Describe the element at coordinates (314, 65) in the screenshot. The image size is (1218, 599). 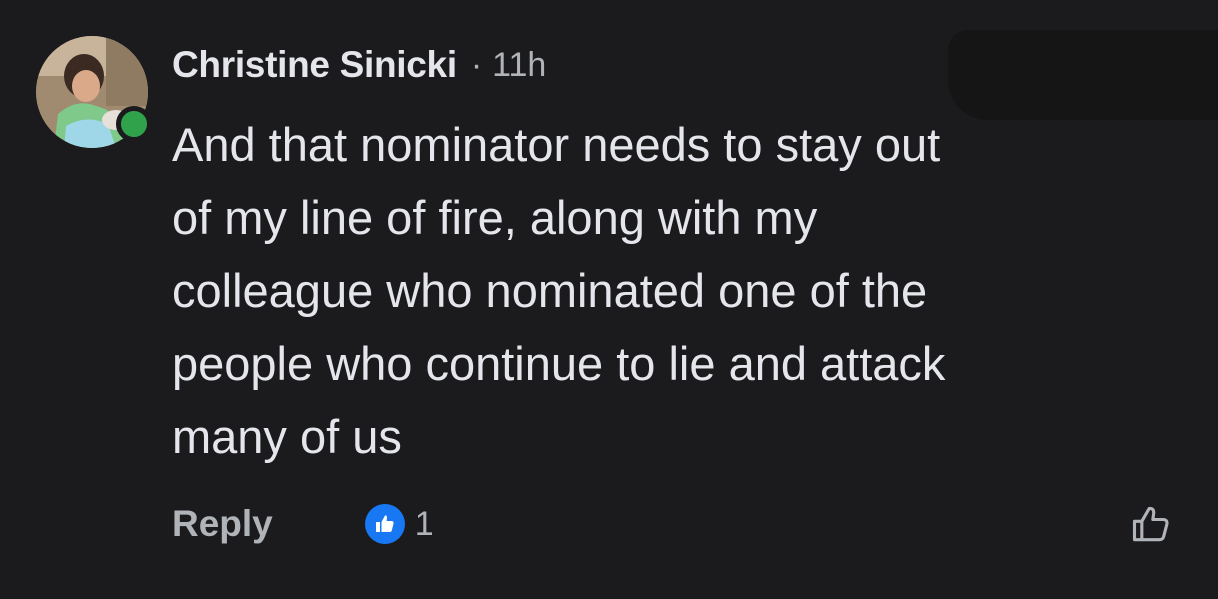
I see `author-name: Christine Sinicki` at that location.